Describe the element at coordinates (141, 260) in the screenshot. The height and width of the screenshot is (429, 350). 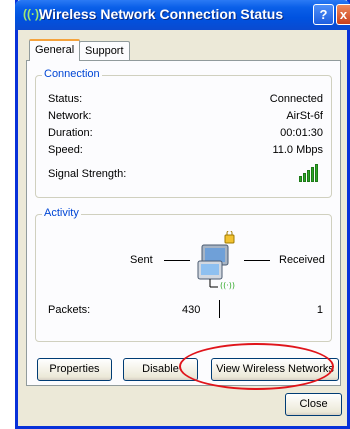
I see `sent-label: Sent` at that location.